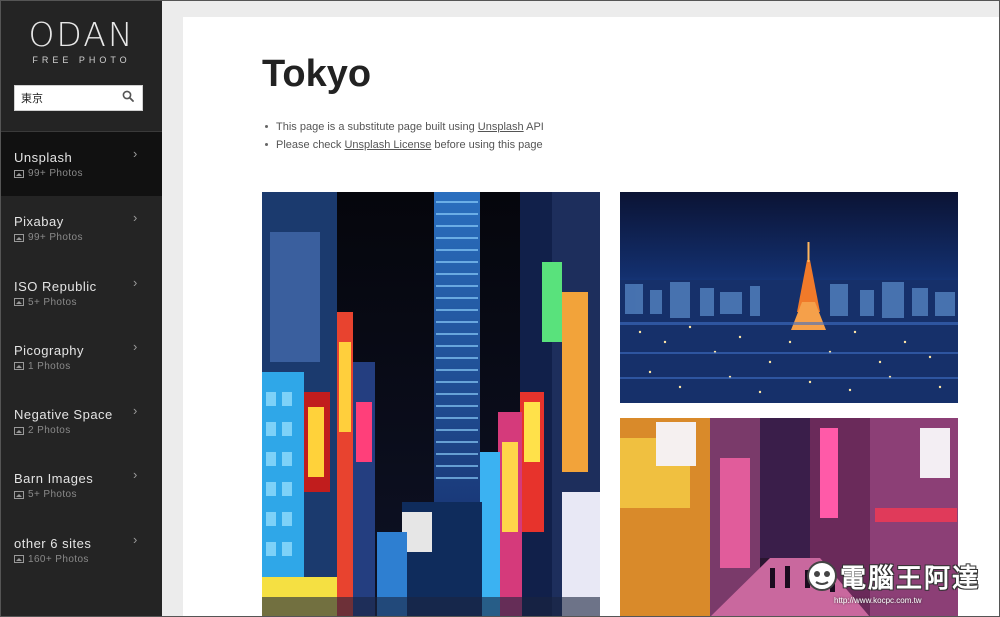  What do you see at coordinates (317, 74) in the screenshot?
I see `page-title: Tokyo` at bounding box center [317, 74].